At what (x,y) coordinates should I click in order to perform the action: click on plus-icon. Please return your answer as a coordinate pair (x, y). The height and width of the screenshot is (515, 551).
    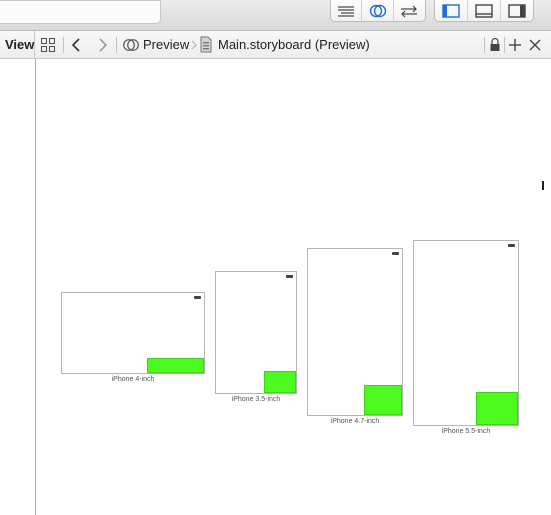
    Looking at the image, I should click on (515, 45).